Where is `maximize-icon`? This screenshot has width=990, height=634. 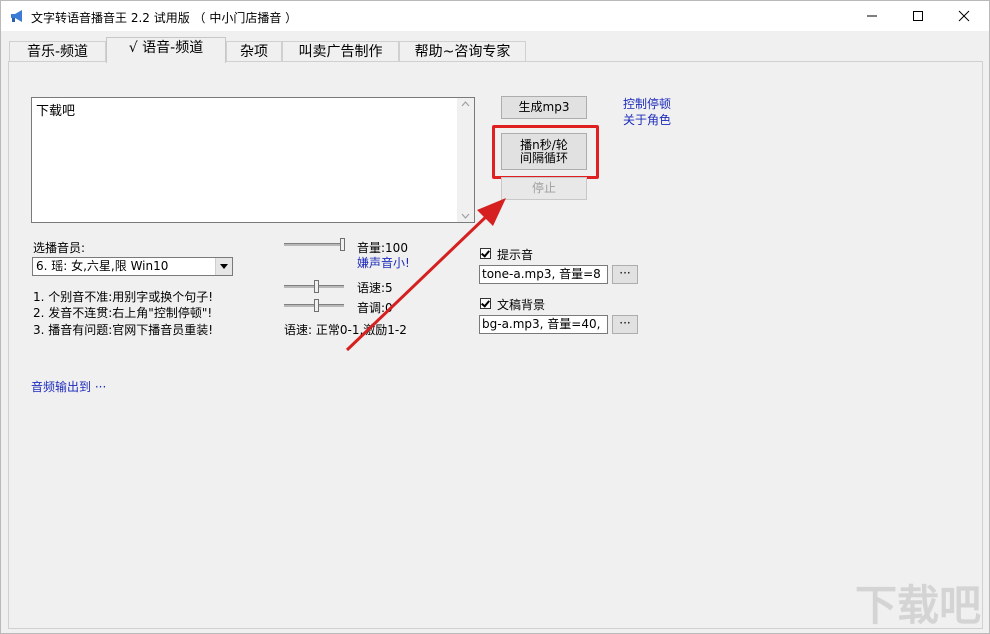 maximize-icon is located at coordinates (918, 16).